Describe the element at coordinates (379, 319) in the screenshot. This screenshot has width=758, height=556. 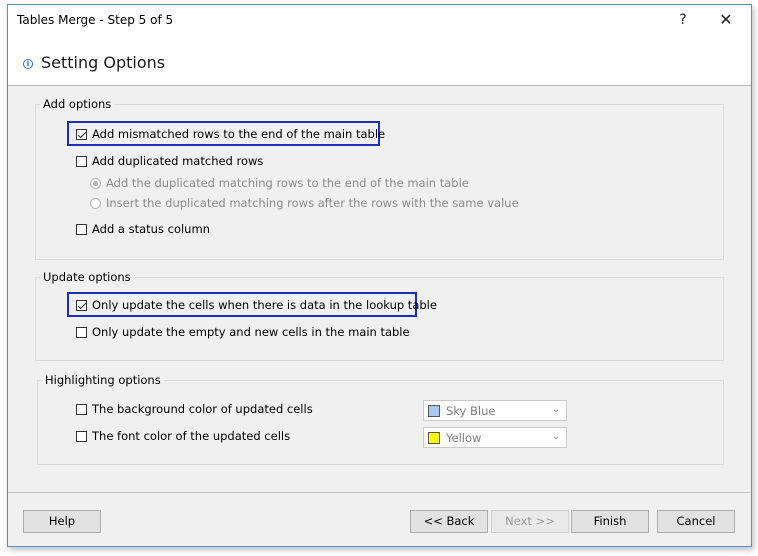
I see `update-options-group` at that location.